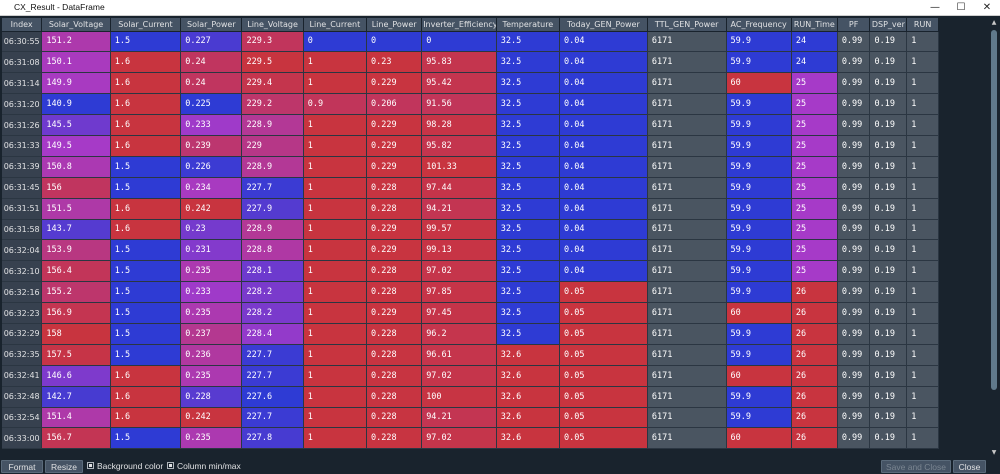 Image resolution: width=1000 pixels, height=474 pixels. I want to click on scrollbar-thumb, so click(994, 210).